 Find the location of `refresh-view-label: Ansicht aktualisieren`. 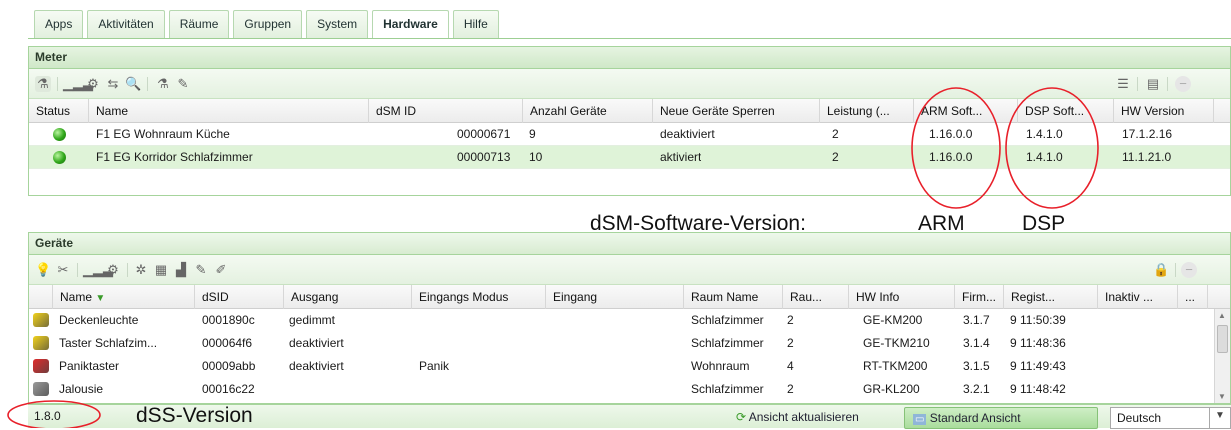

refresh-view-label: Ansicht aktualisieren is located at coordinates (803, 417).